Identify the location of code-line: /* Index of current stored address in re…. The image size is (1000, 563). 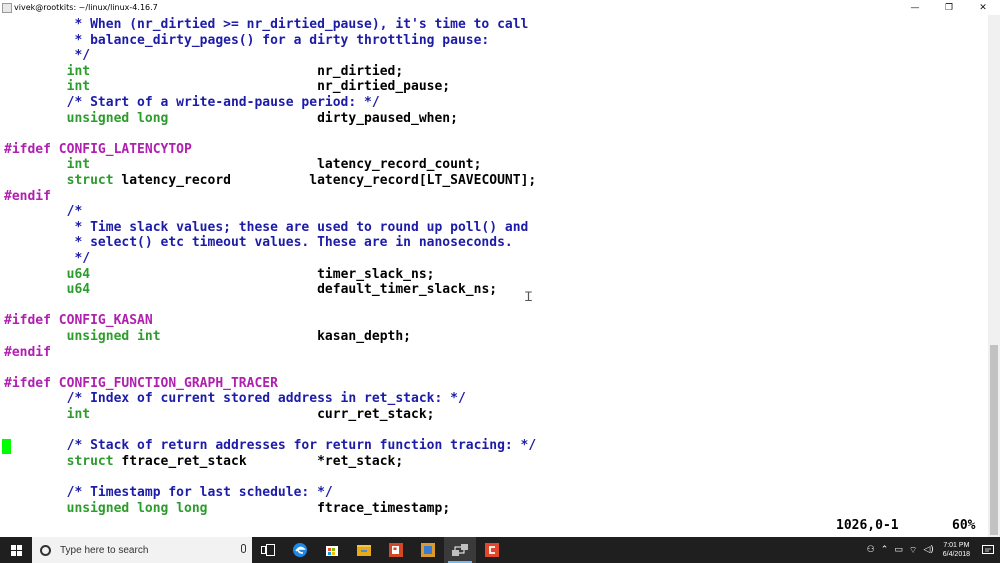
(235, 398).